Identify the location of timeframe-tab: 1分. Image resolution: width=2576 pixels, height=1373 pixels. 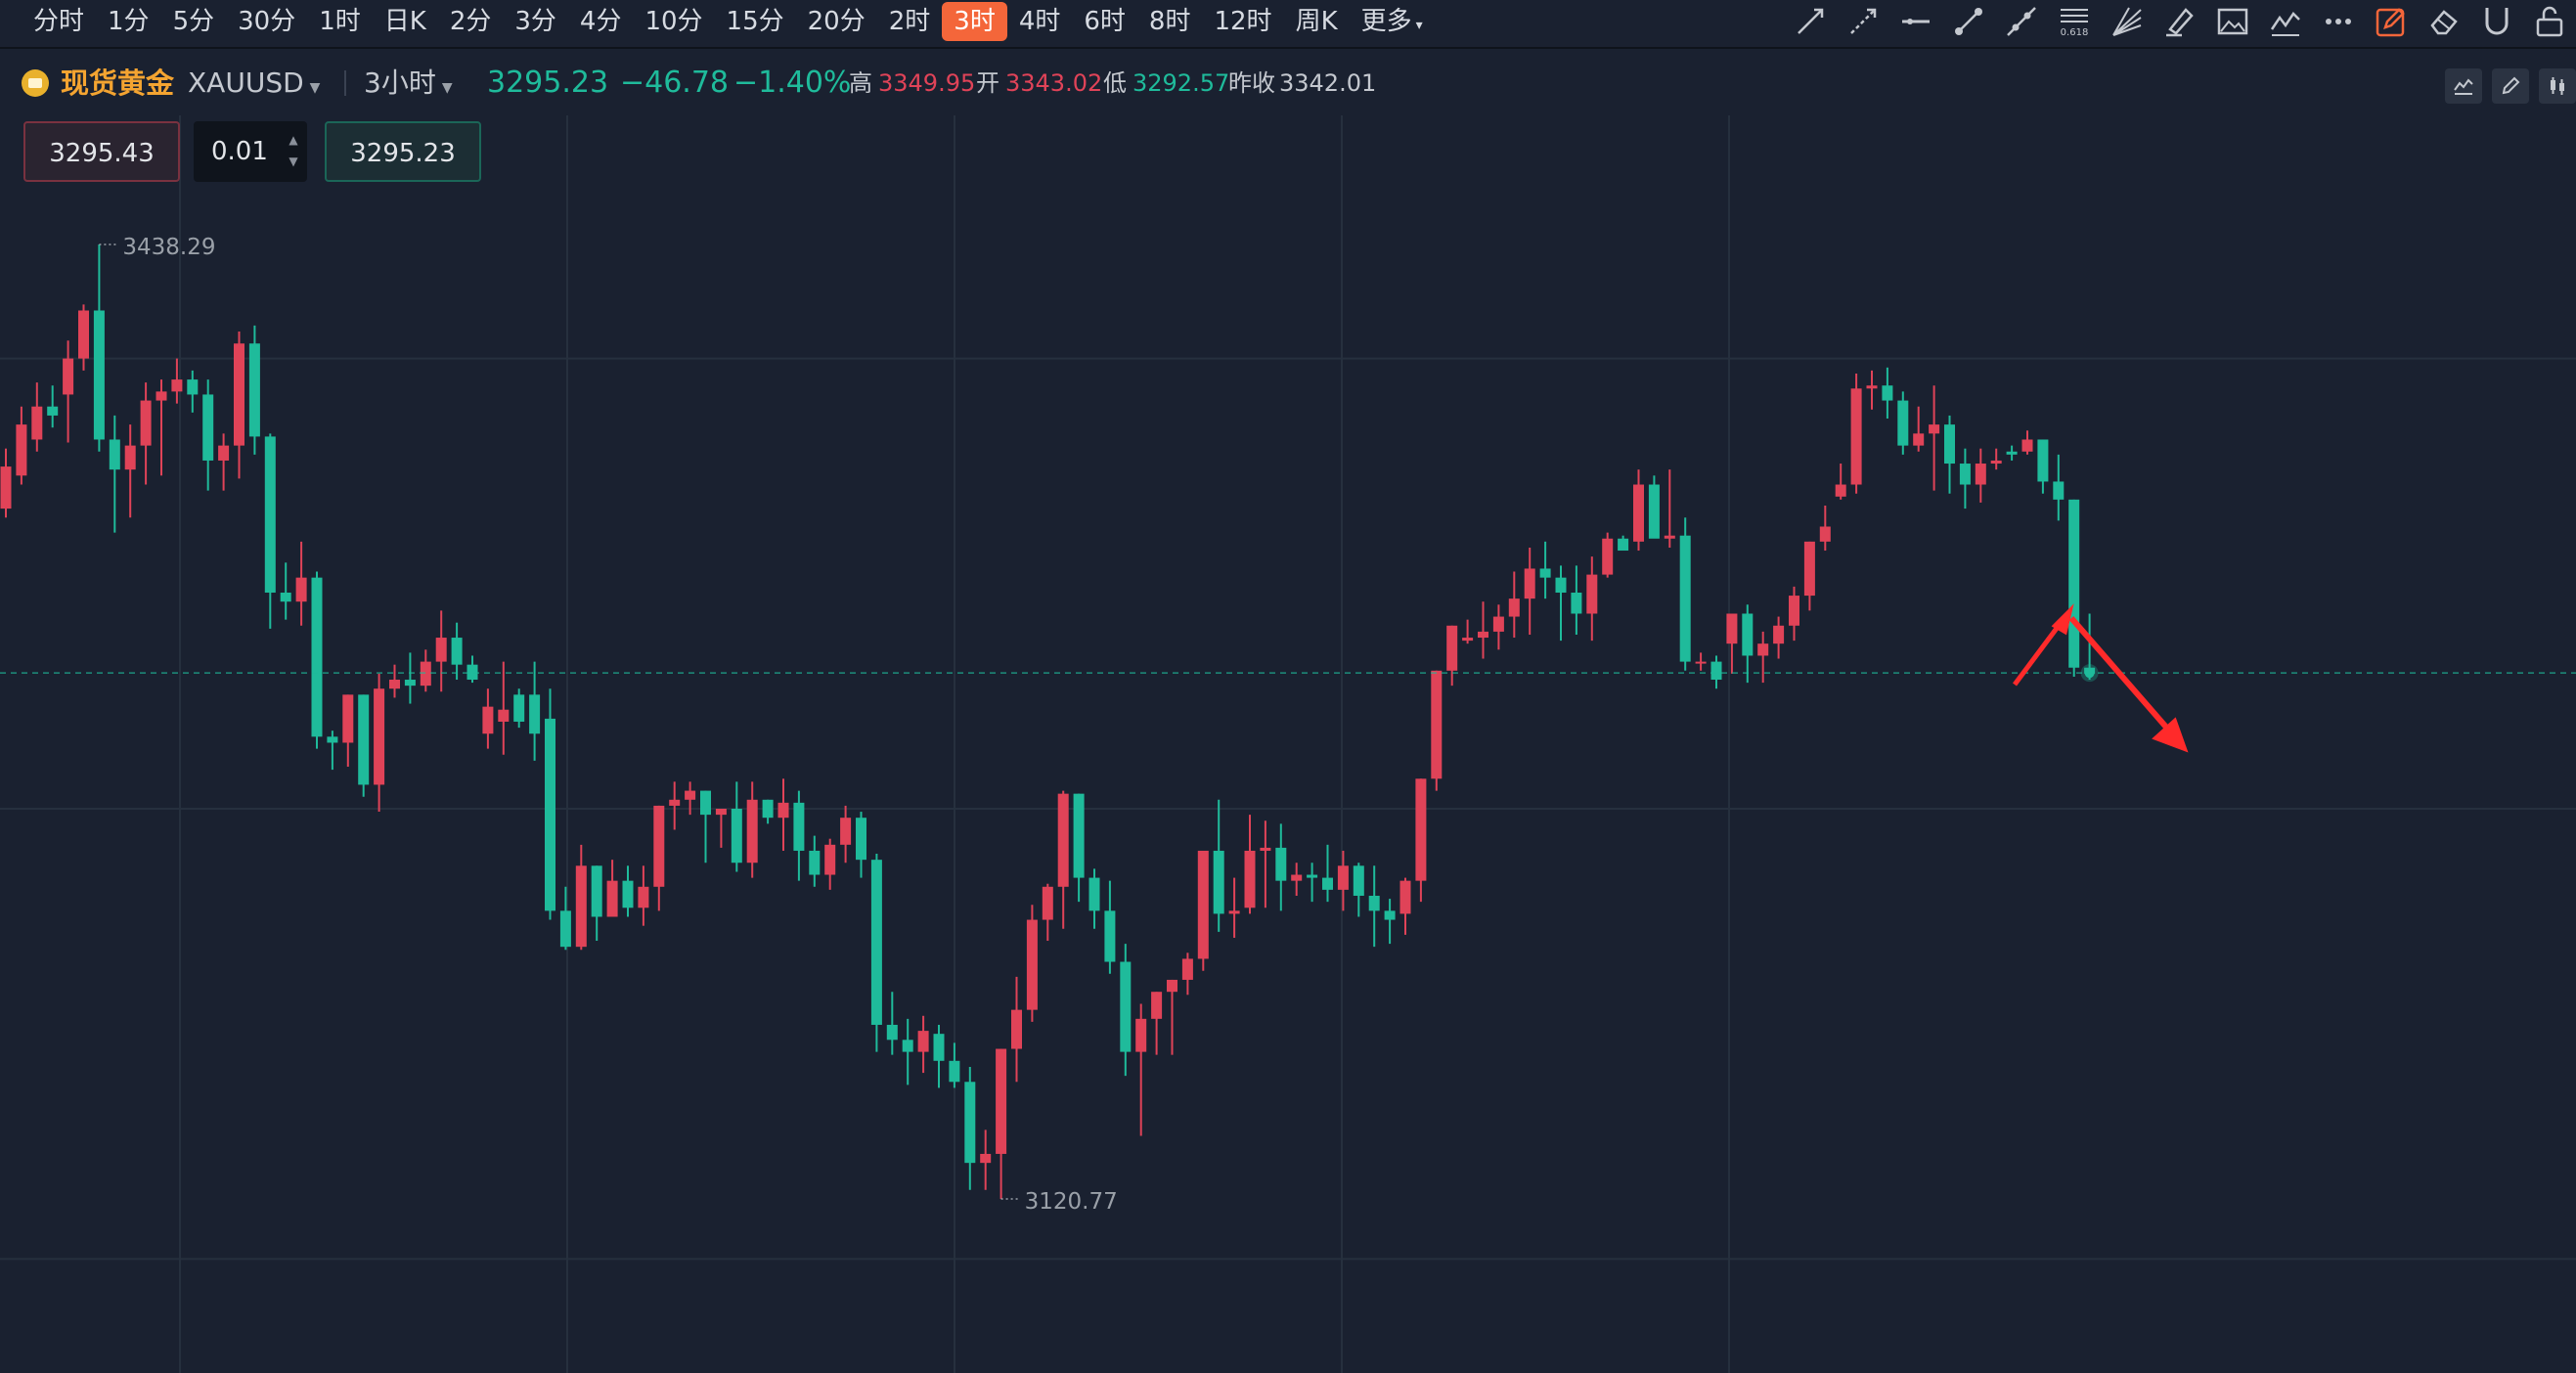
(128, 21).